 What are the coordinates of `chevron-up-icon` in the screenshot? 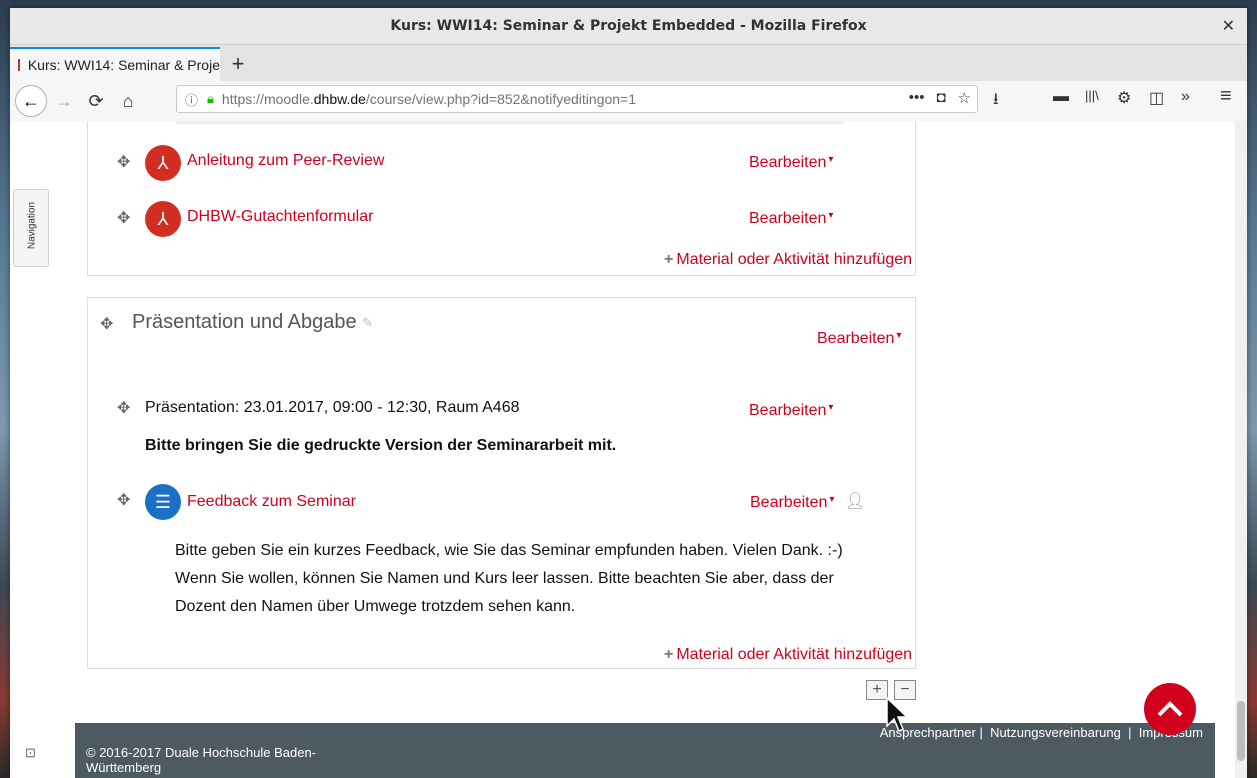 It's located at (1170, 709).